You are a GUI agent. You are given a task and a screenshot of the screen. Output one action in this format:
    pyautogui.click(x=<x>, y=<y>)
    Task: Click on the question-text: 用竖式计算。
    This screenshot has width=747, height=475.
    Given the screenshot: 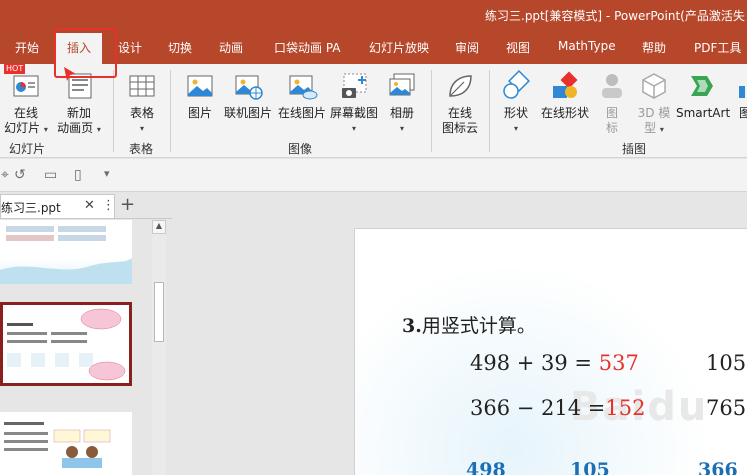 What is the action you would take?
    pyautogui.click(x=478, y=326)
    